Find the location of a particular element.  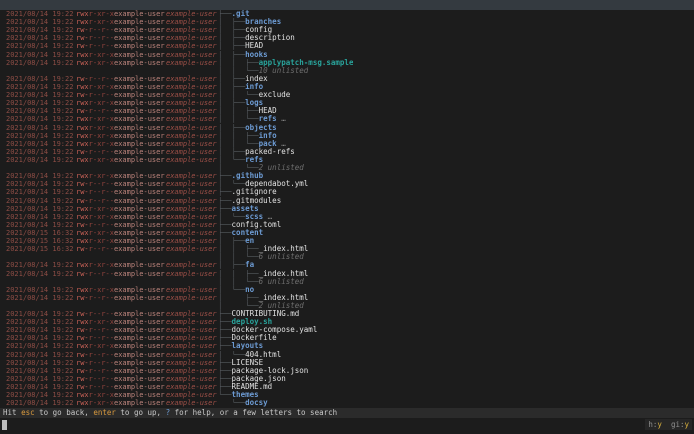

tree-node-name: scss is located at coordinates (254, 217).